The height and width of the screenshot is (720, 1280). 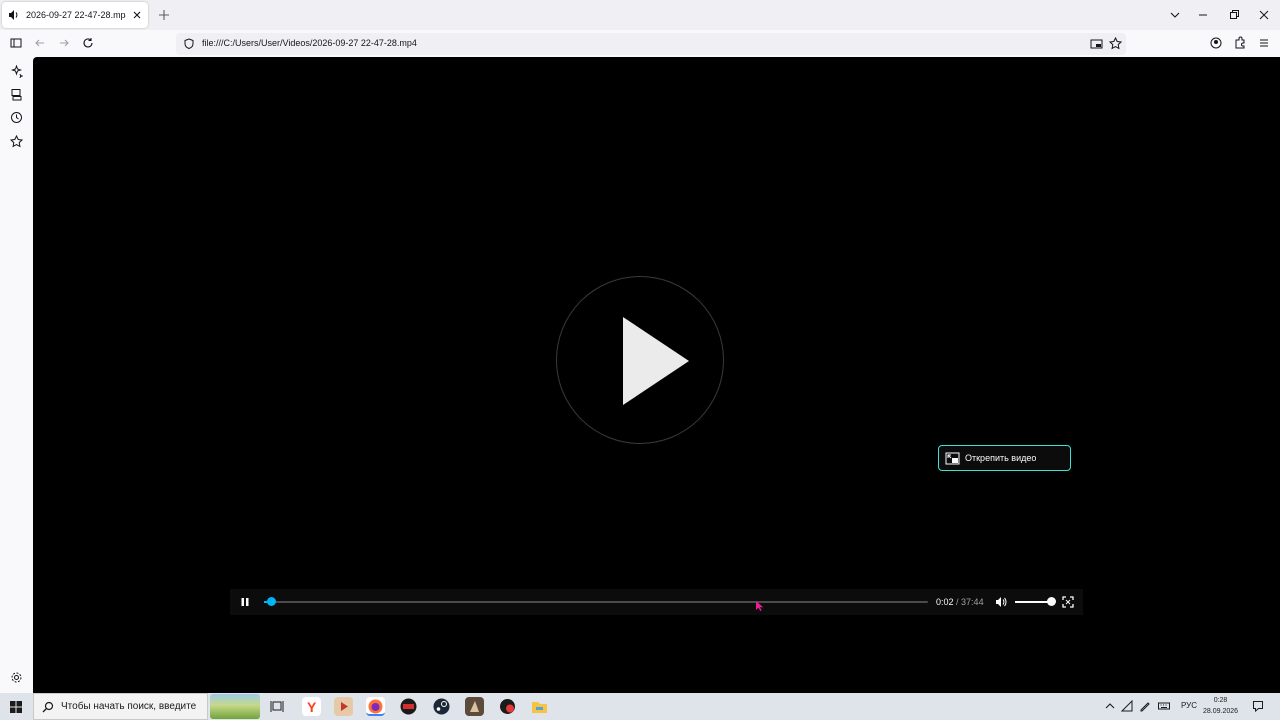 I want to click on bookmark-star-icon, so click(x=1115, y=43).